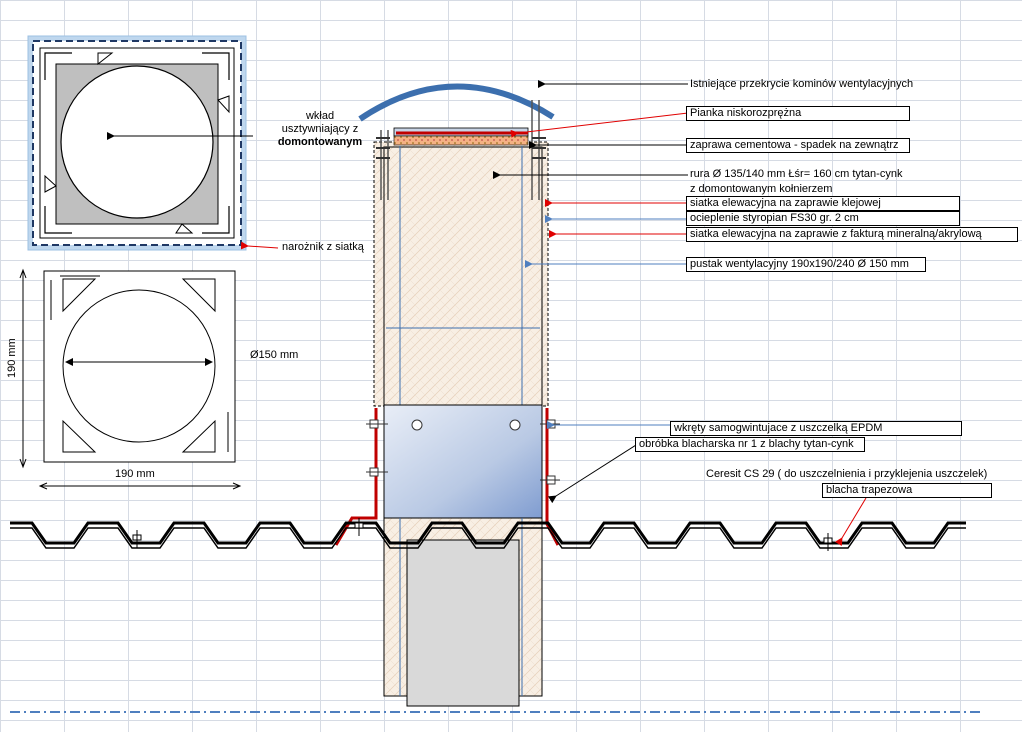 Image resolution: width=1022 pixels, height=732 pixels. I want to click on insert-plan-view, so click(153, 143).